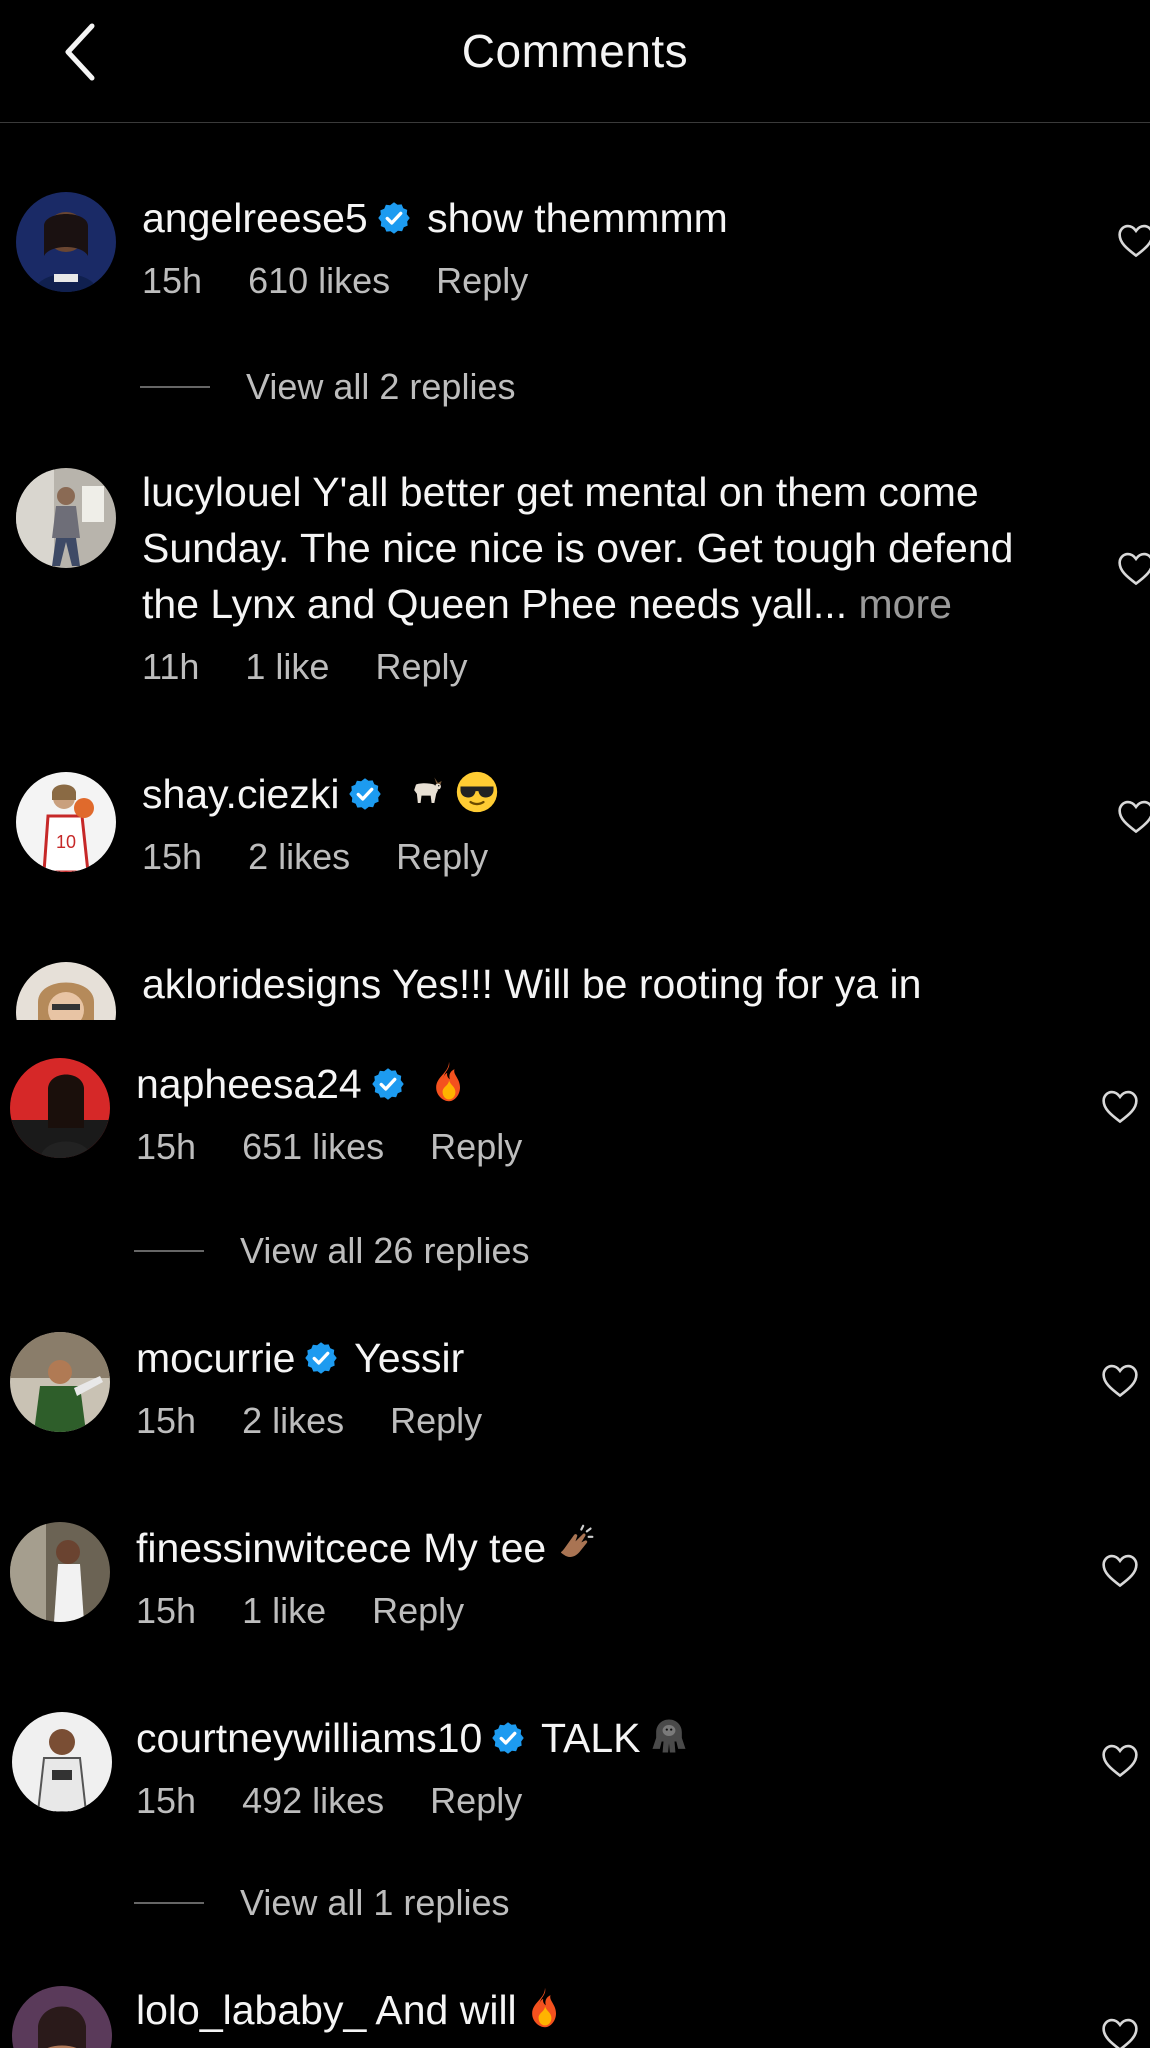 This screenshot has height=2048, width=1150. What do you see at coordinates (385, 1250) in the screenshot?
I see `view-replies-label: View all 26 replies` at bounding box center [385, 1250].